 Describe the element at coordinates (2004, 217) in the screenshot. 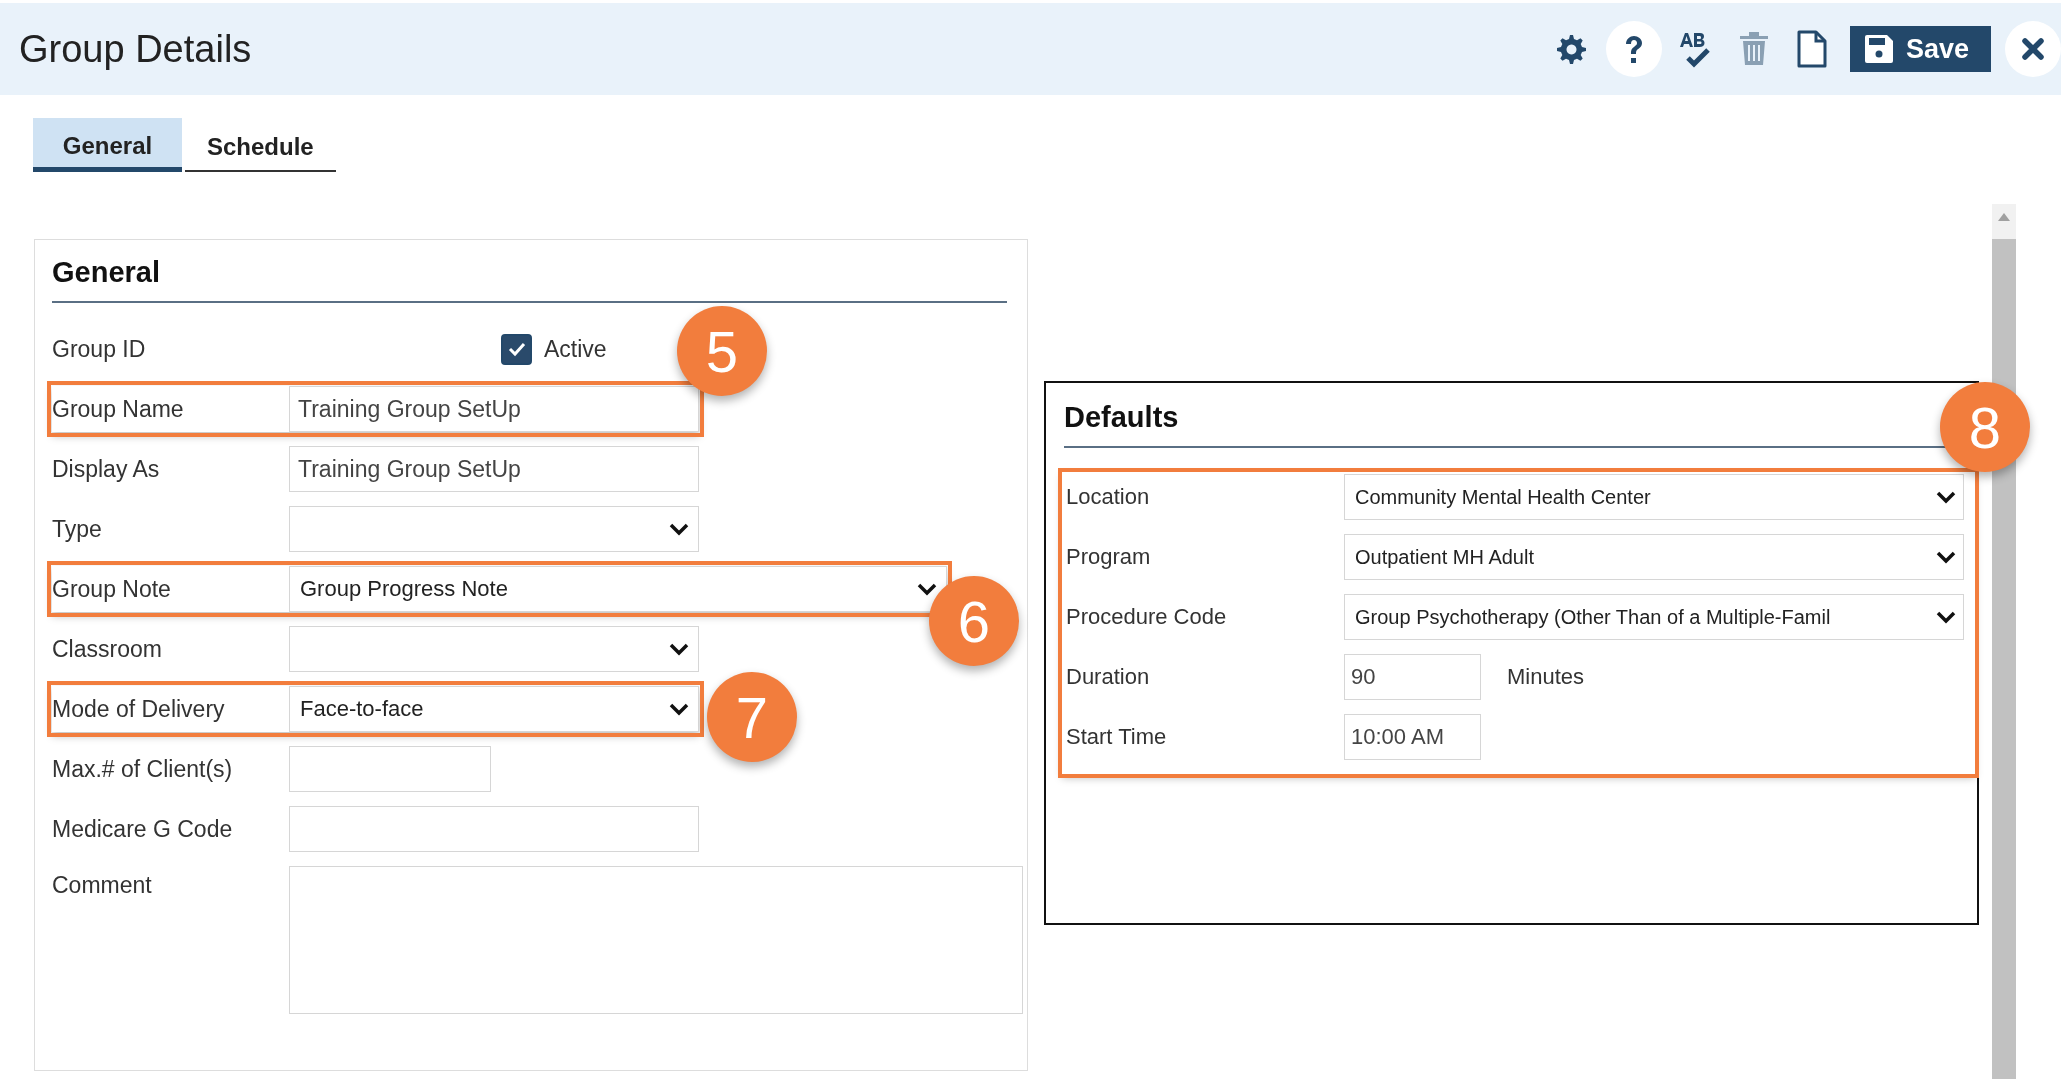

I see `scroll-up-icon` at that location.